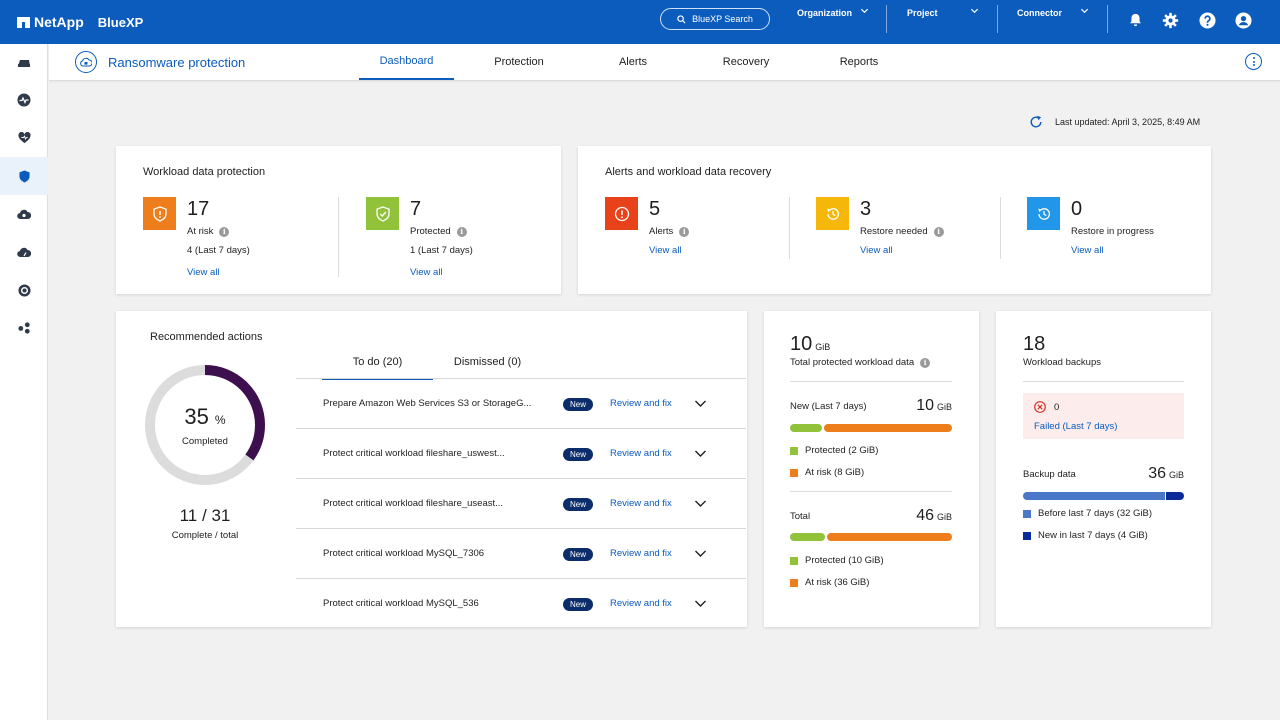 The width and height of the screenshot is (1280, 720). I want to click on restore-needed-view-all-link: View all, so click(876, 250).